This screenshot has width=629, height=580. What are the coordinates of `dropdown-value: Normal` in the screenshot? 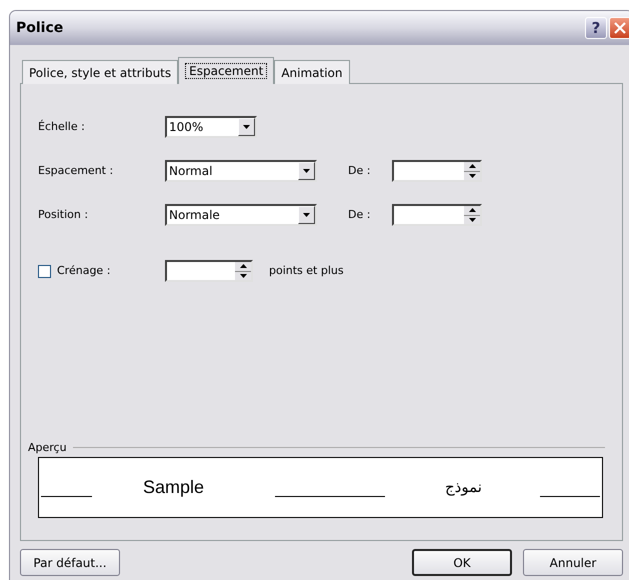 It's located at (191, 171).